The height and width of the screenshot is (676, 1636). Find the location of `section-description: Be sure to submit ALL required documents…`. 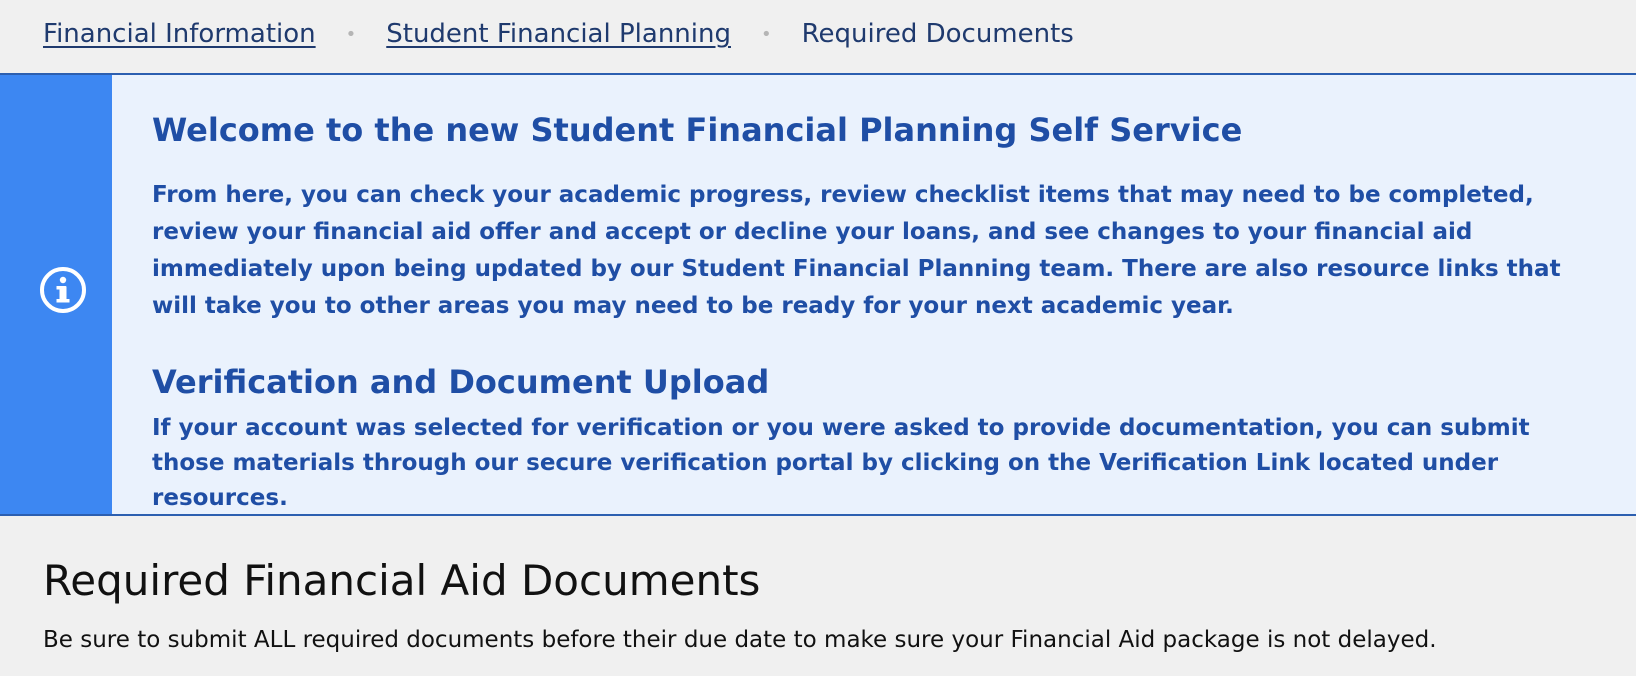

section-description: Be sure to submit ALL required documents… is located at coordinates (740, 640).